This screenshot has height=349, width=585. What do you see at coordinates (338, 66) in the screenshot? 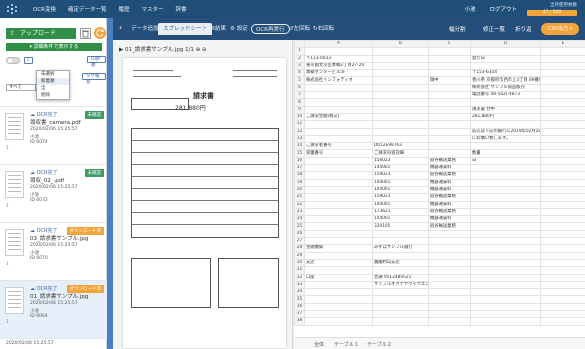
I see `grid-cell: 東京都文京区本郷2丁目27-20` at bounding box center [338, 66].